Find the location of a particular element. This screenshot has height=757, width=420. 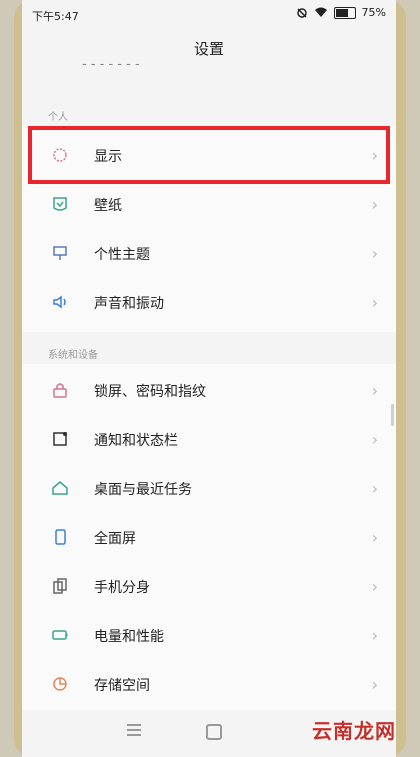

page-title: 设置 is located at coordinates (208, 49).